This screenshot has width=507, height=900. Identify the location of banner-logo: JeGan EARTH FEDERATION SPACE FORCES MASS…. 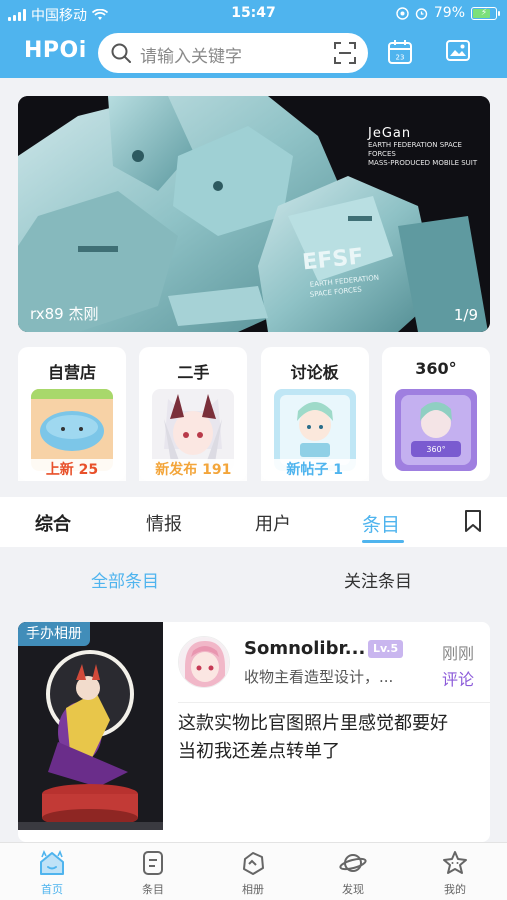
(424, 147).